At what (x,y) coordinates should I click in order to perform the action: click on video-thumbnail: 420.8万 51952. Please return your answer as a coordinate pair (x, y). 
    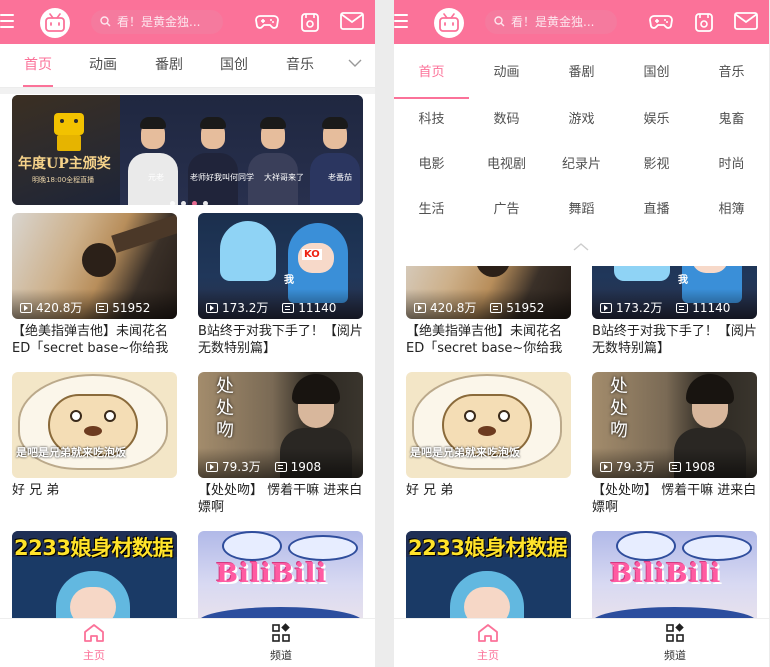
    Looking at the image, I should click on (94, 266).